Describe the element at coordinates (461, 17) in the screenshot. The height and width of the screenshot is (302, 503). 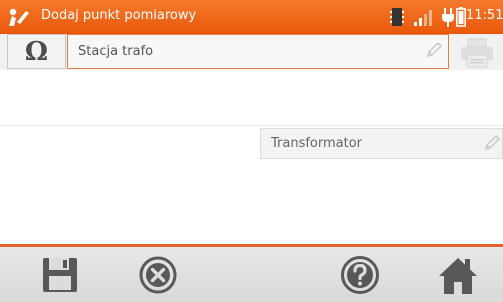
I see `battery-icon` at that location.